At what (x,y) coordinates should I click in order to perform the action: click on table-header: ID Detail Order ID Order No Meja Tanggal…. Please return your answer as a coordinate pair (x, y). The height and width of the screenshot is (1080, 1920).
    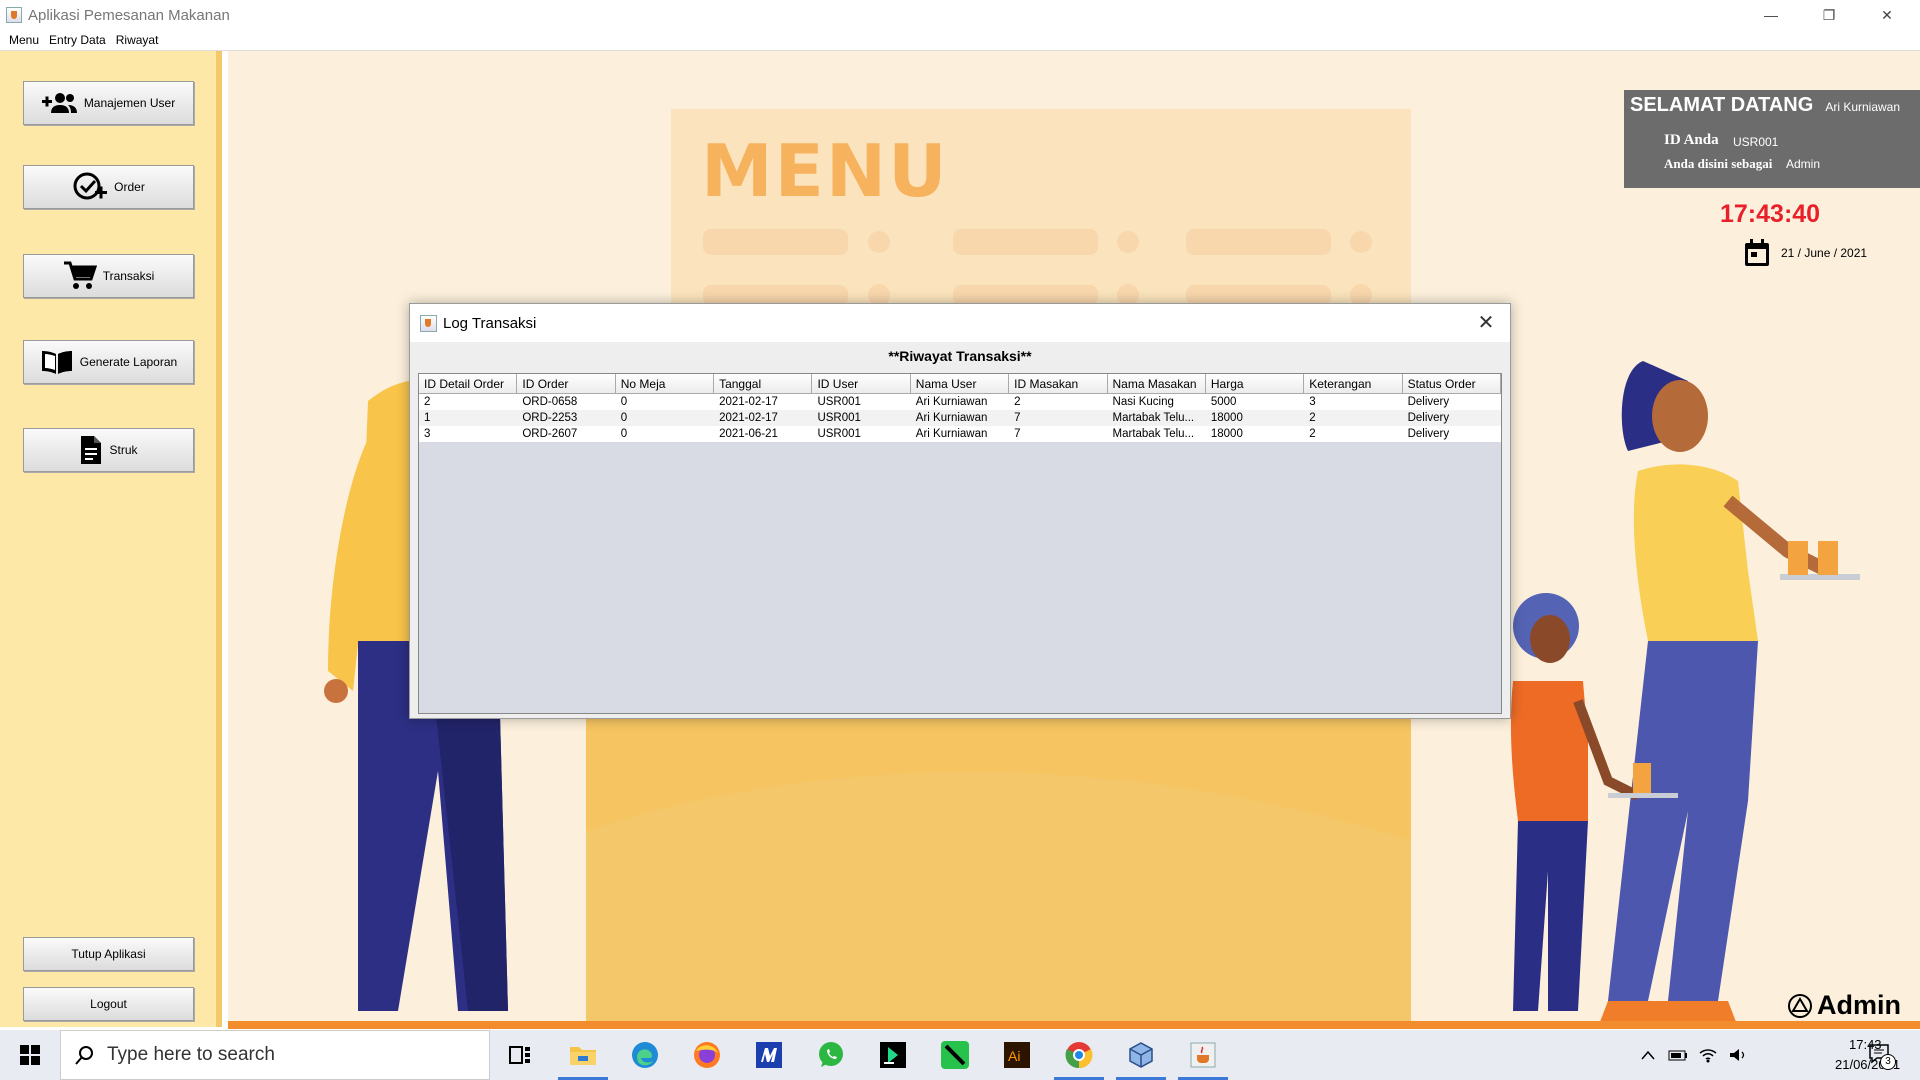
    Looking at the image, I should click on (960, 384).